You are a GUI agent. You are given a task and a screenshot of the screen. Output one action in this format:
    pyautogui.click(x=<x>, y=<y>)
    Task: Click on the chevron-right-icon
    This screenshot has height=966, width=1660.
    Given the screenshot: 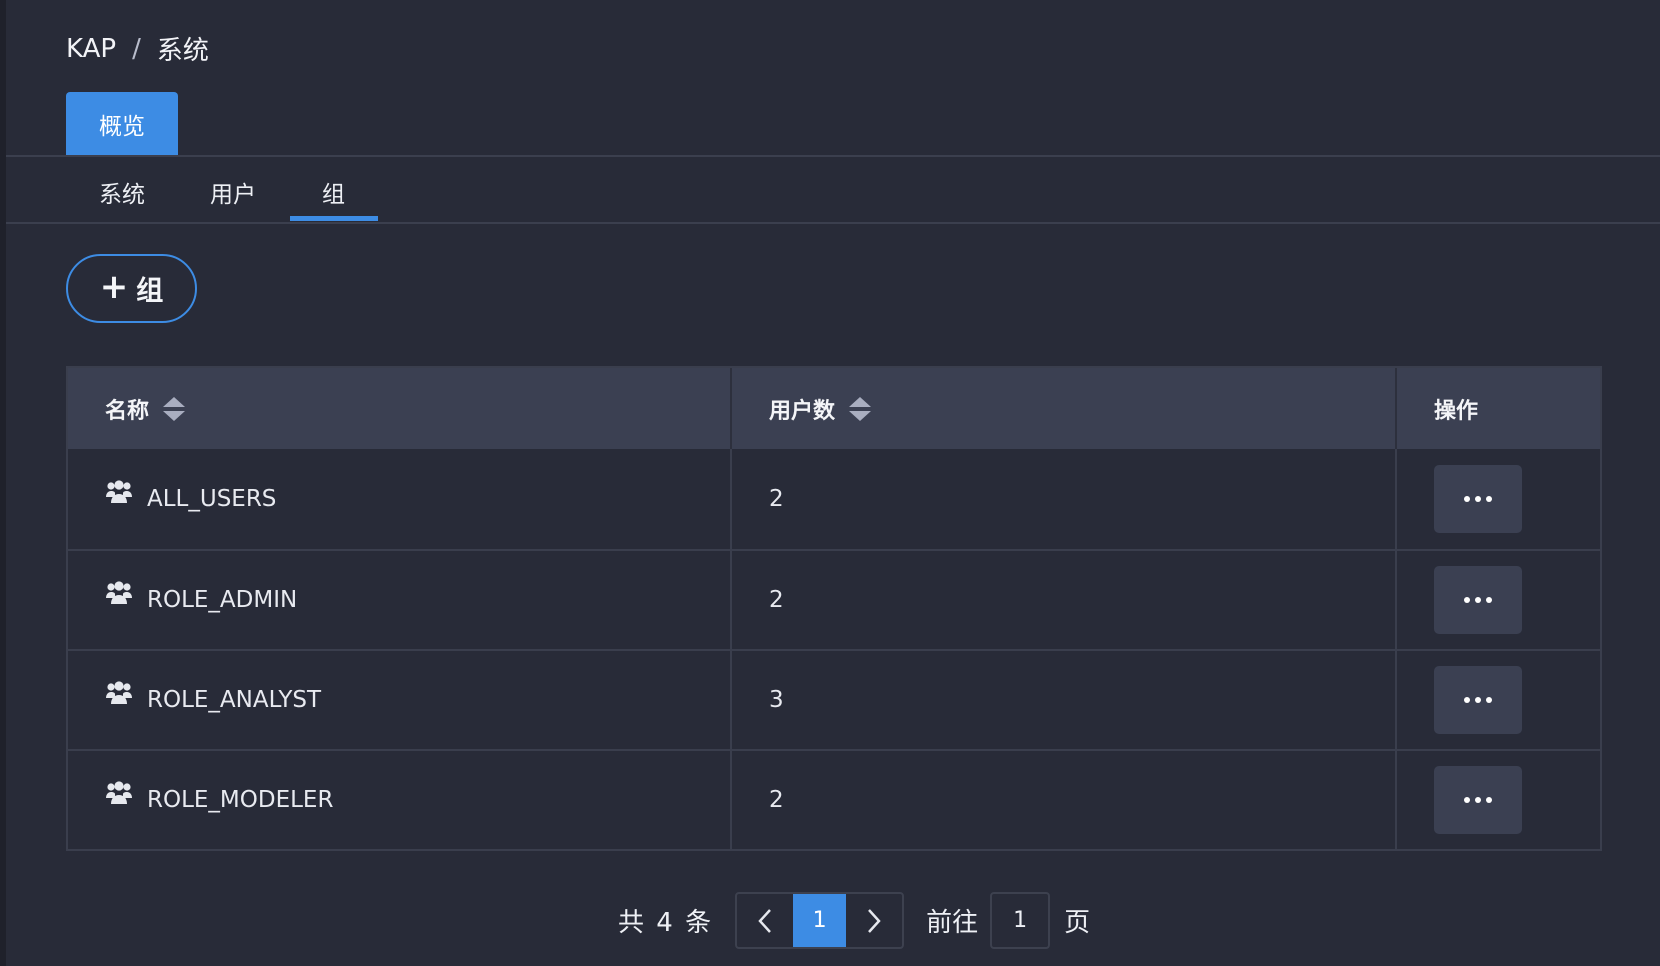 What is the action you would take?
    pyautogui.click(x=874, y=920)
    